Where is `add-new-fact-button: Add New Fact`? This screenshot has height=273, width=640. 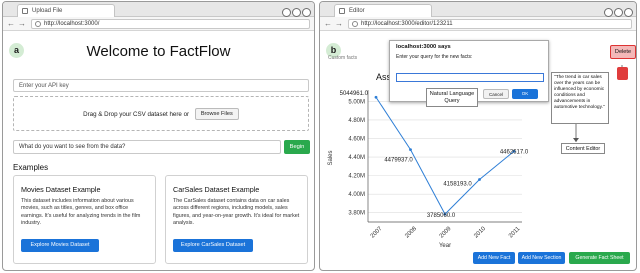
add-new-fact-button: Add New Fact is located at coordinates (494, 258).